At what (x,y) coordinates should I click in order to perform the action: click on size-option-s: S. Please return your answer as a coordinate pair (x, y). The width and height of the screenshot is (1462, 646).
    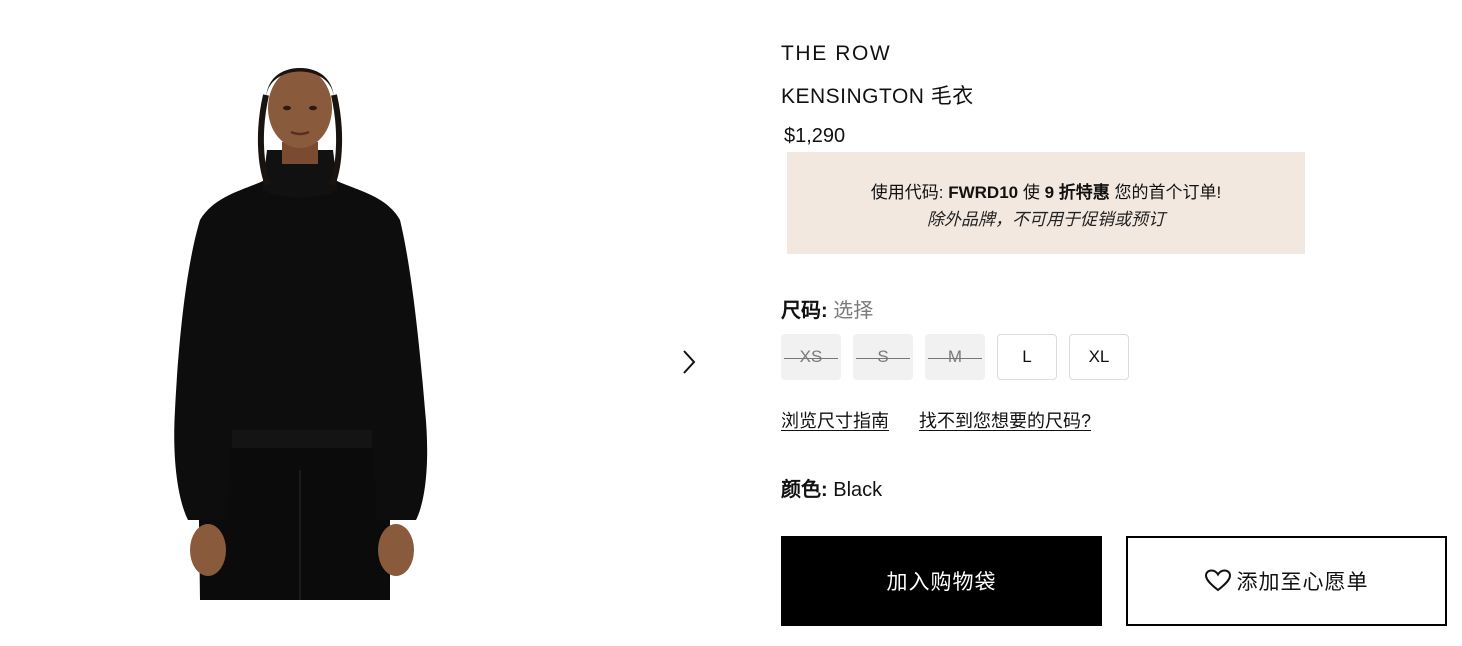
    Looking at the image, I should click on (883, 357).